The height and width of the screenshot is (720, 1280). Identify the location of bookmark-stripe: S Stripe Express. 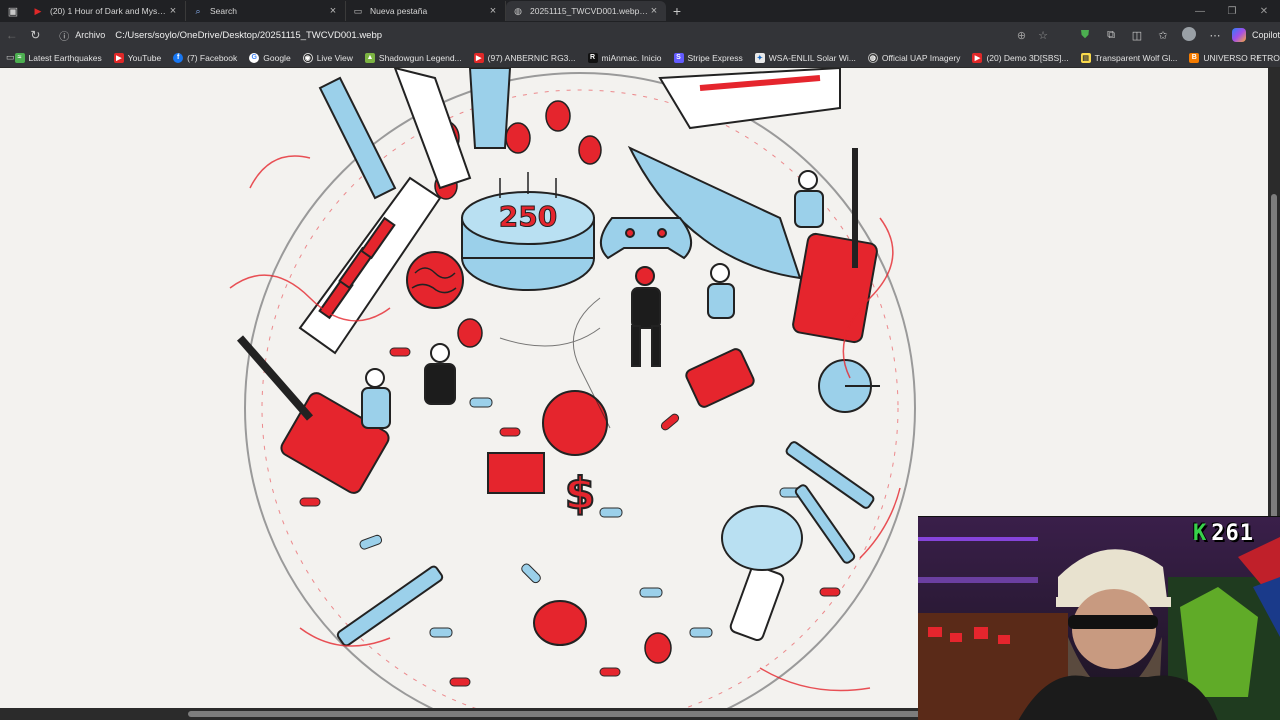
(708, 57).